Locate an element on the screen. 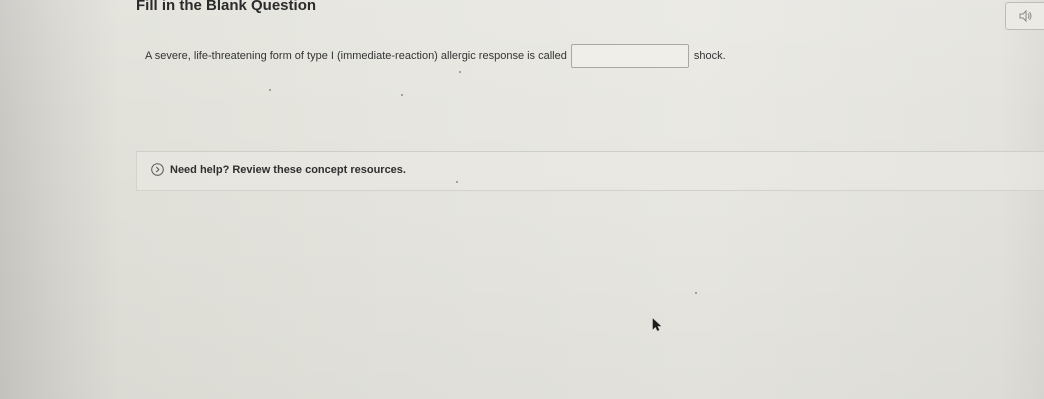 The height and width of the screenshot is (399, 1044). question-suffix: shock. is located at coordinates (709, 56).